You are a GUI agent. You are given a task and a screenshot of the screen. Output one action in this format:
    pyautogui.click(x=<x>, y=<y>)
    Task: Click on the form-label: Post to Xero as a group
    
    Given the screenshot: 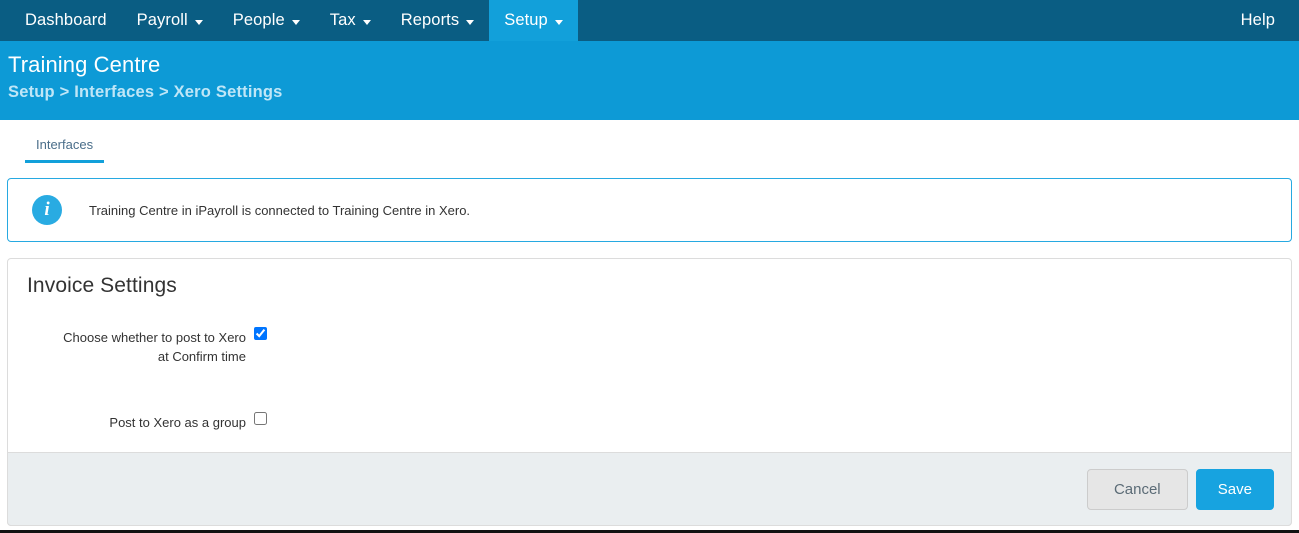 What is the action you would take?
    pyautogui.click(x=127, y=422)
    